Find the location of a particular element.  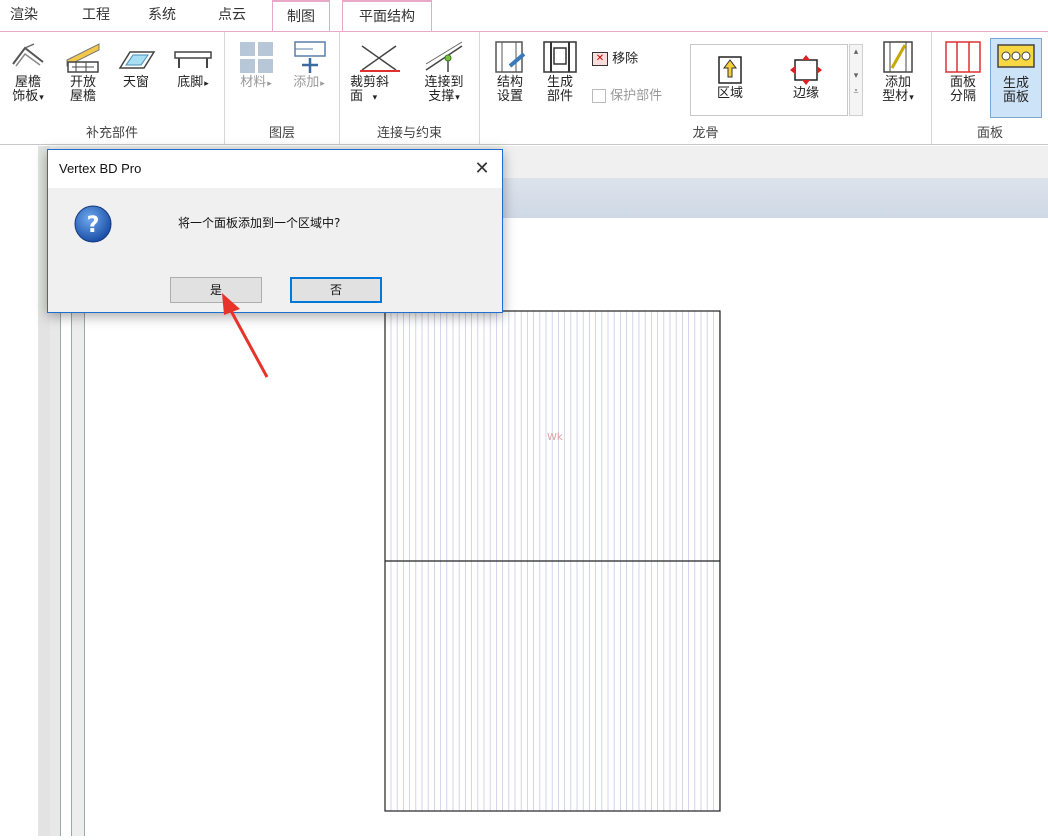

region-button: 区域 is located at coordinates (730, 78).